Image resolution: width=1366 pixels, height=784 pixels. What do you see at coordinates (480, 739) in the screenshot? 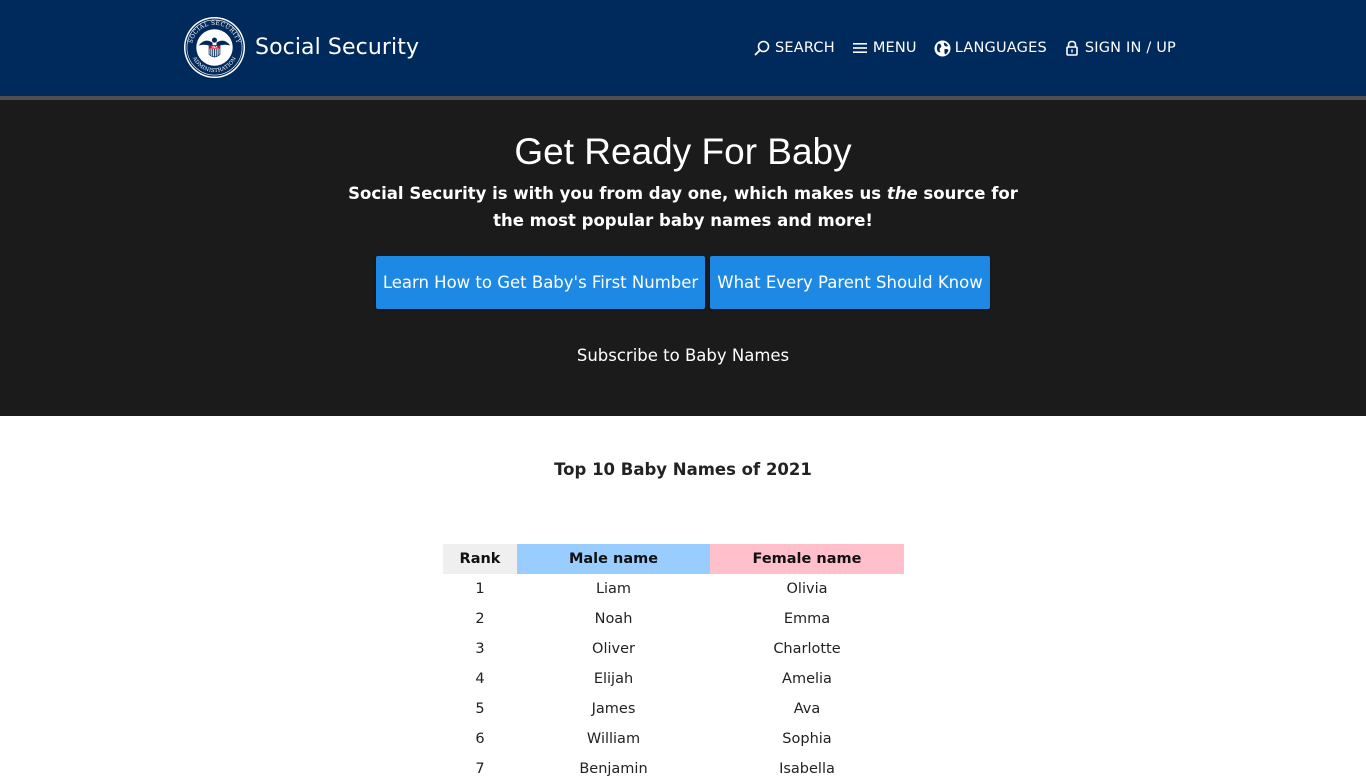
I see `rank-cell: 6` at bounding box center [480, 739].